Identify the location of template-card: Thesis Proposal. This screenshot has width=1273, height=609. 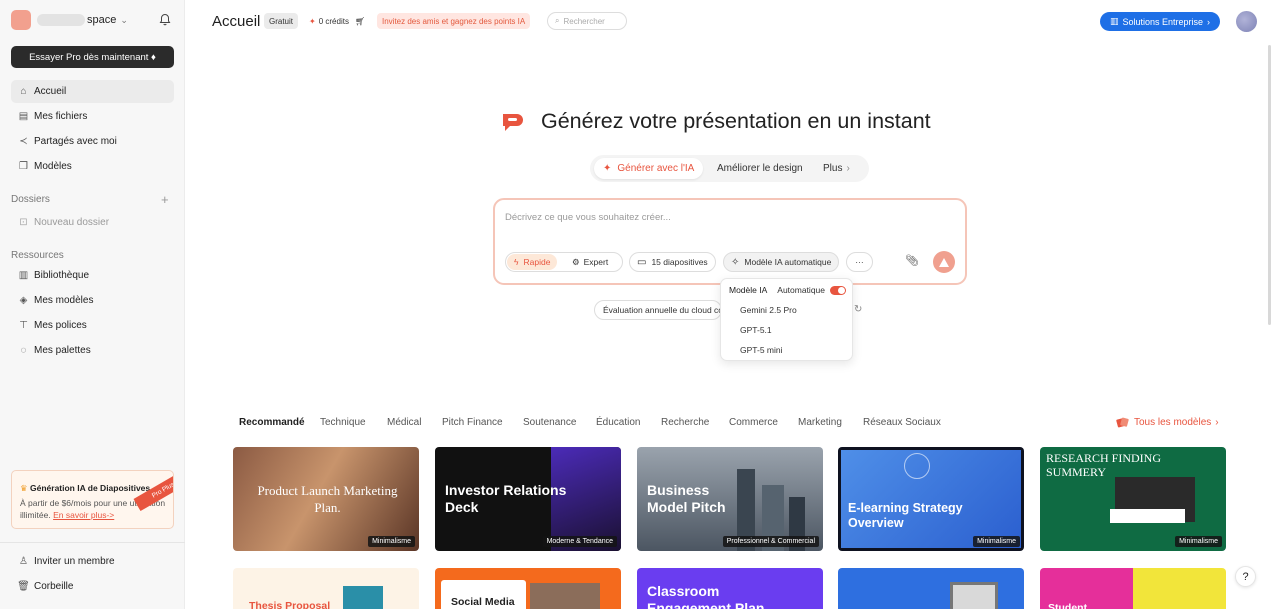
(326, 588).